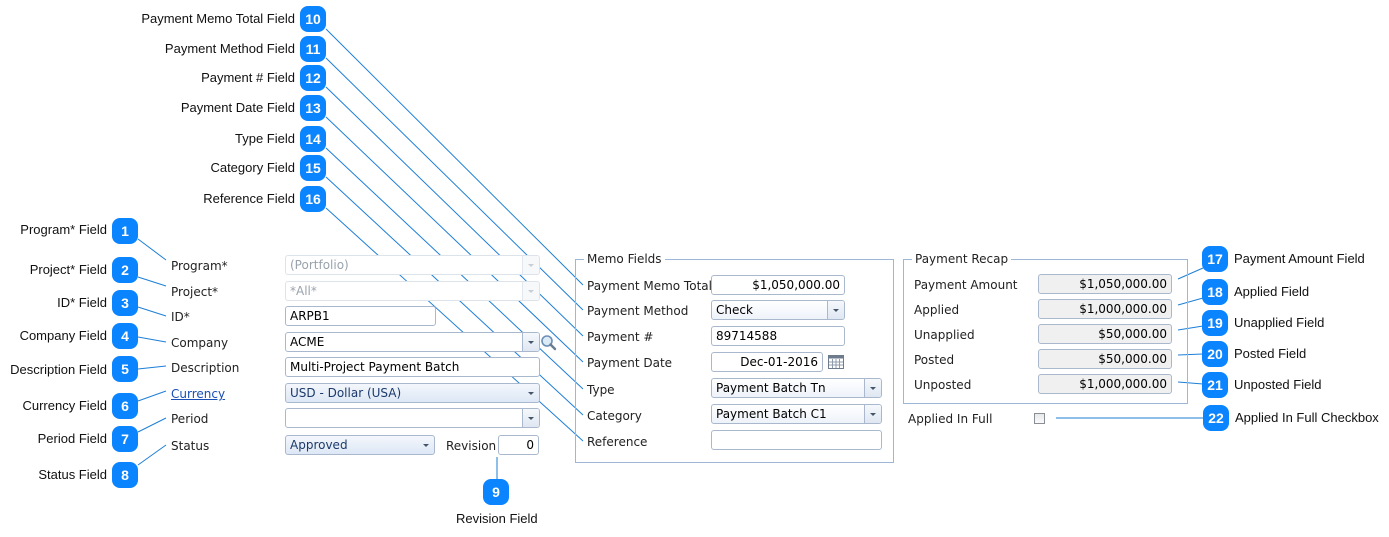  What do you see at coordinates (412, 265) in the screenshot?
I see `program-field: (Portfolio)` at bounding box center [412, 265].